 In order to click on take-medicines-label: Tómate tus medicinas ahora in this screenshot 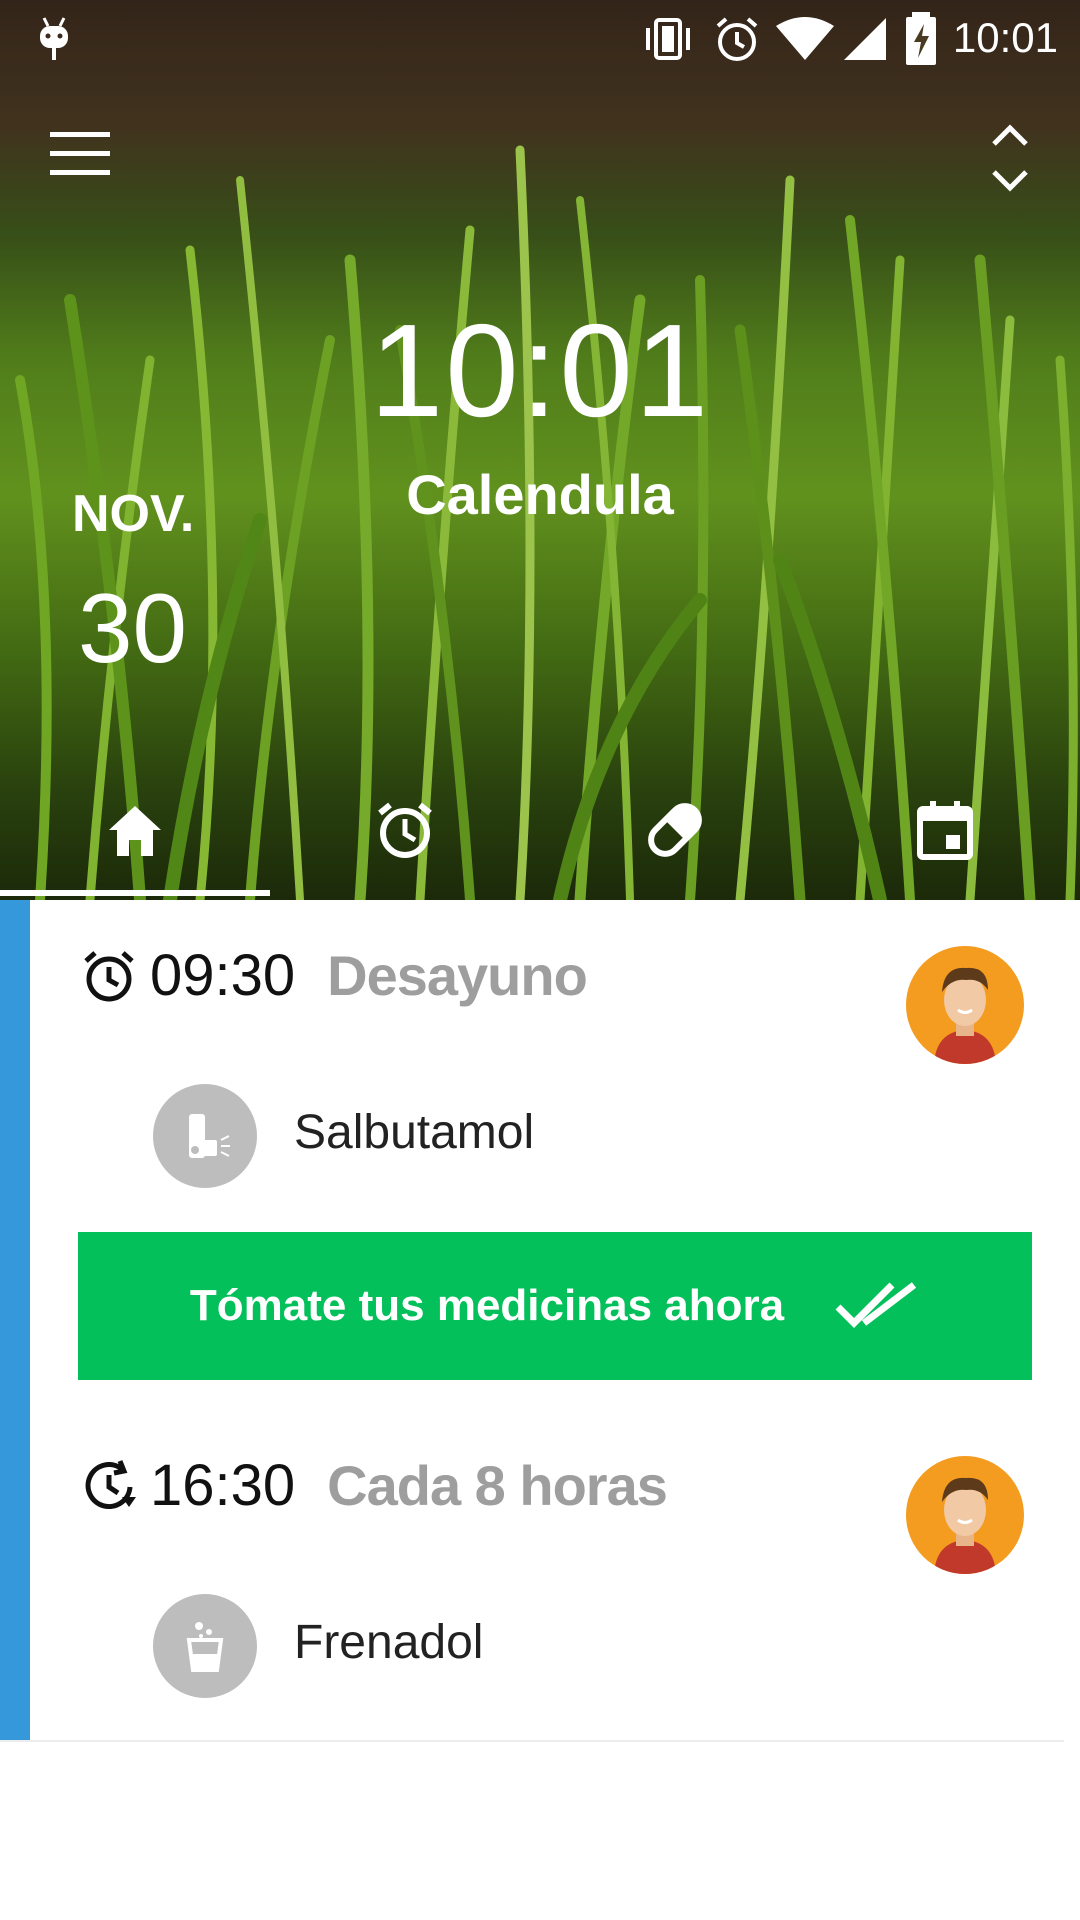, I will do `click(487, 1305)`.